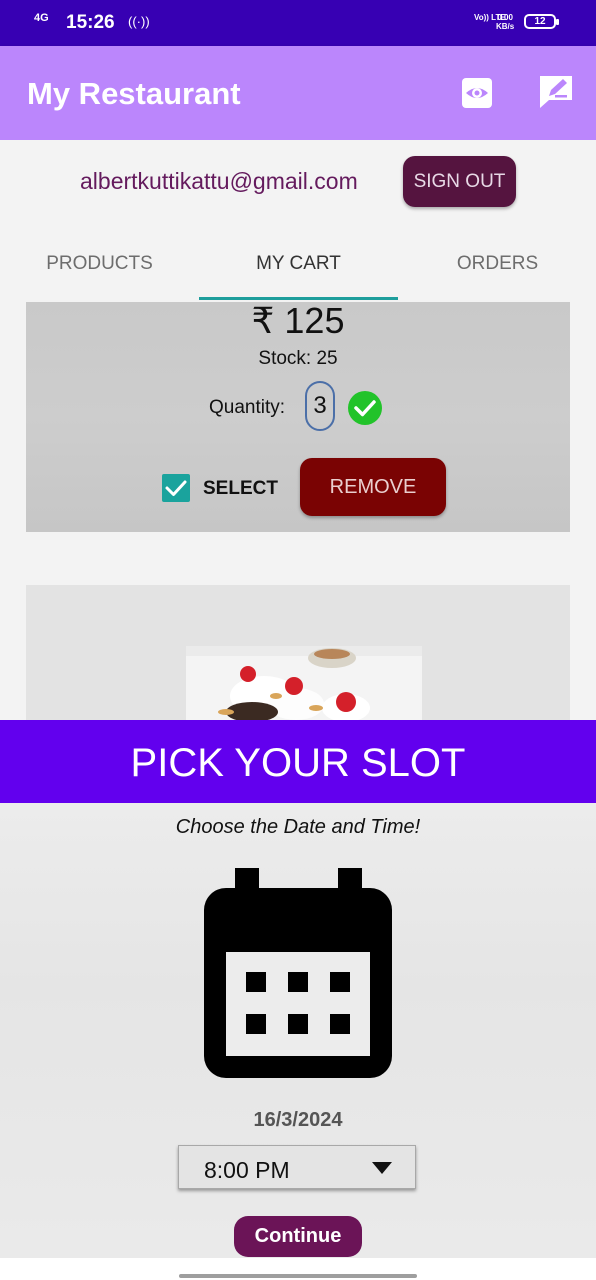 The image size is (596, 1280). I want to click on selected-date: 16/3/2024, so click(298, 1120).